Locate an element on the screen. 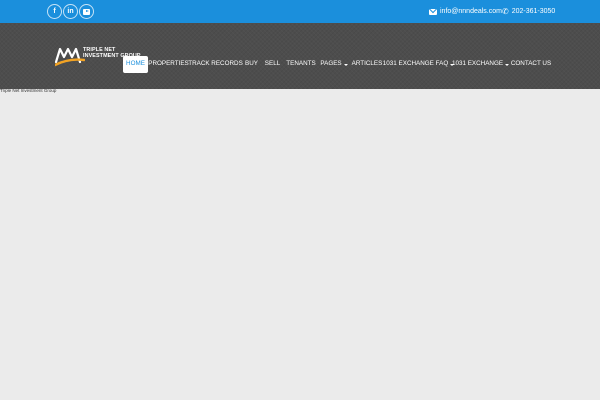 The image size is (600, 400). nav-label: BUY is located at coordinates (251, 64).